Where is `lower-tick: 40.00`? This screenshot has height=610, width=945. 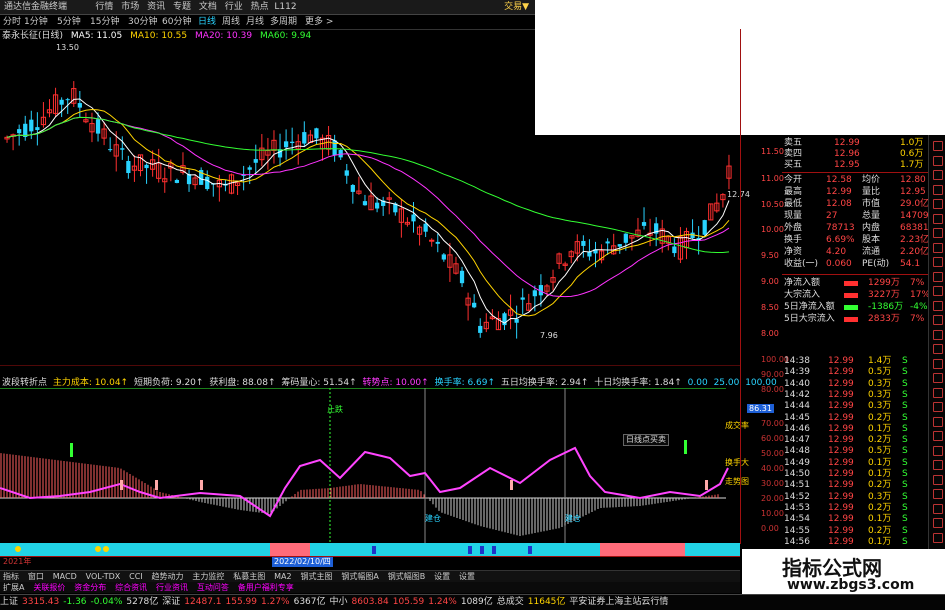
lower-tick: 40.00 is located at coordinates (772, 468).